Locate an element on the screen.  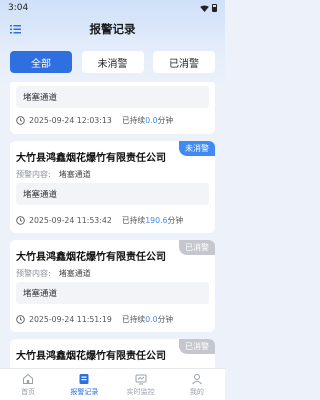
nav-label: 报警记录 is located at coordinates (84, 391).